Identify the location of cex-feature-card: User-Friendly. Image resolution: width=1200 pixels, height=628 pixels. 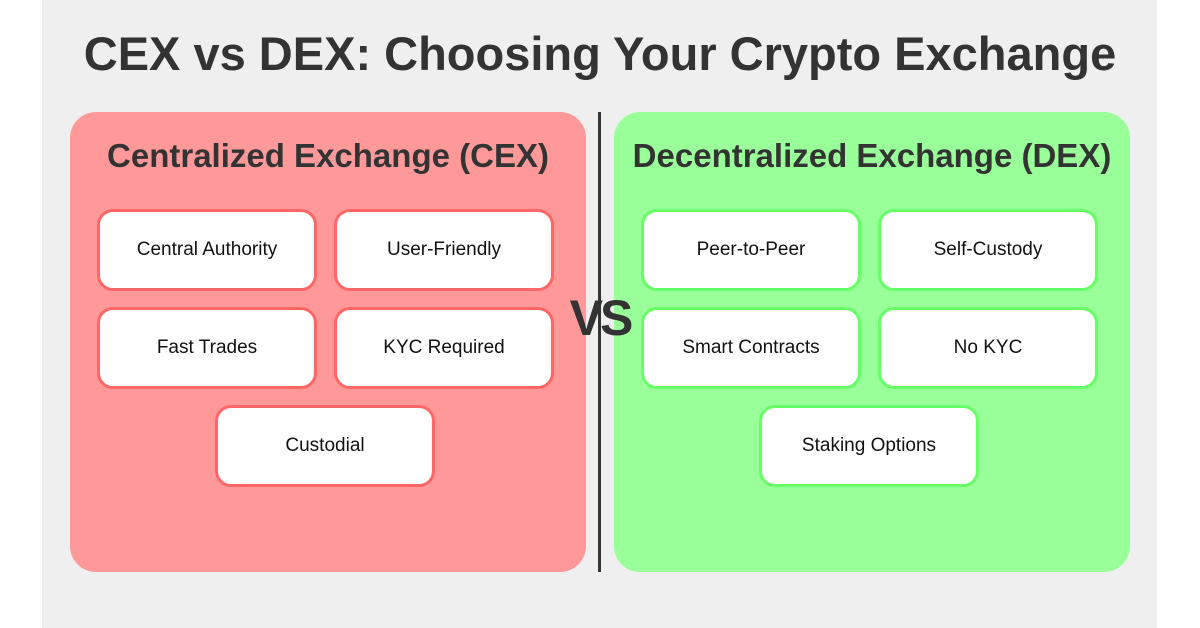
(444, 250).